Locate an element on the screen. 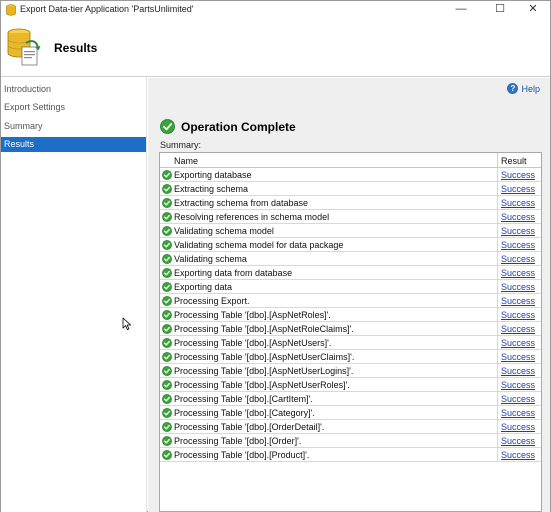 This screenshot has height=512, width=551. help-link: ? Help is located at coordinates (523, 88).